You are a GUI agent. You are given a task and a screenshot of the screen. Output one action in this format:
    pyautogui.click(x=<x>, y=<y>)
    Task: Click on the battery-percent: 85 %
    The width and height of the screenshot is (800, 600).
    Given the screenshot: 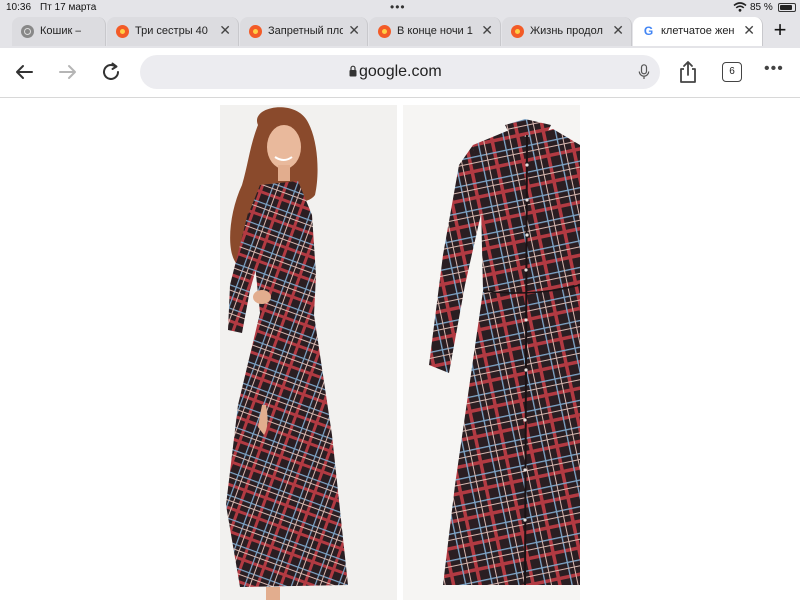 What is the action you would take?
    pyautogui.click(x=761, y=7)
    